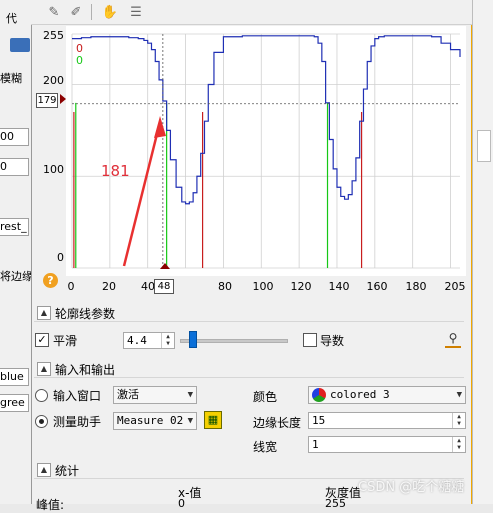 The image size is (493, 513). I want to click on x-tick-label: 20, so click(109, 286).